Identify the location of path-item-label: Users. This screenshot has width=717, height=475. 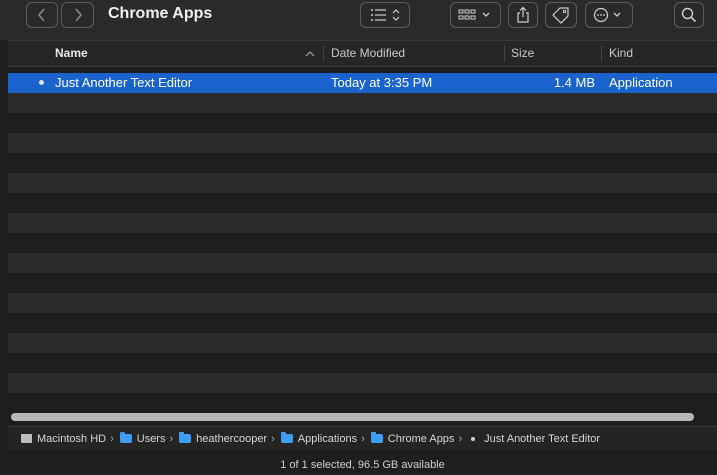
(151, 438).